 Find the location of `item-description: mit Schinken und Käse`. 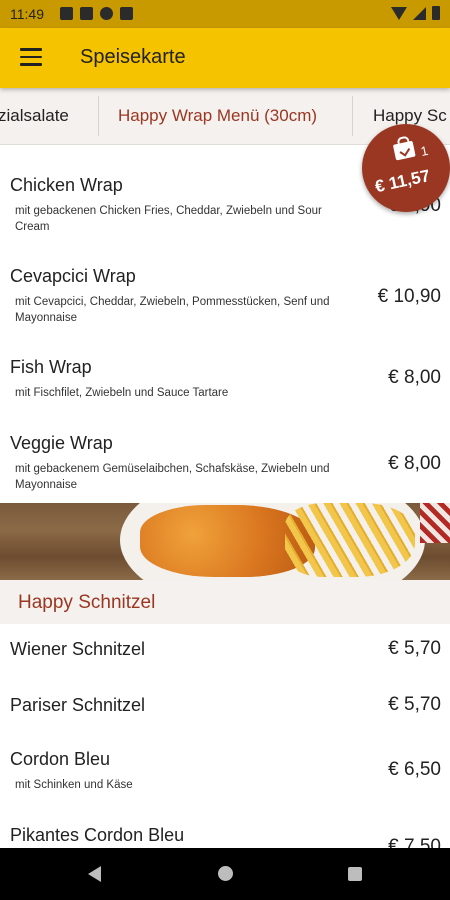

item-description: mit Schinken und Käse is located at coordinates (74, 785).